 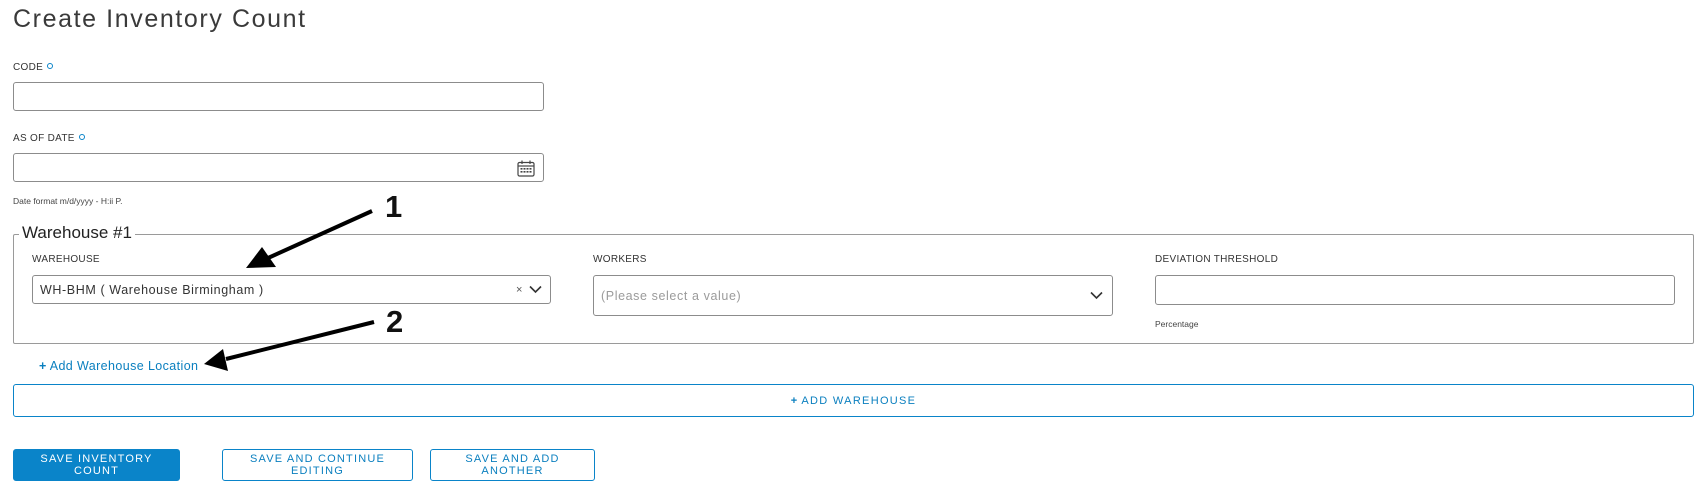 I want to click on add-warehouse-label: ADD WAREHOUSE, so click(x=859, y=400).